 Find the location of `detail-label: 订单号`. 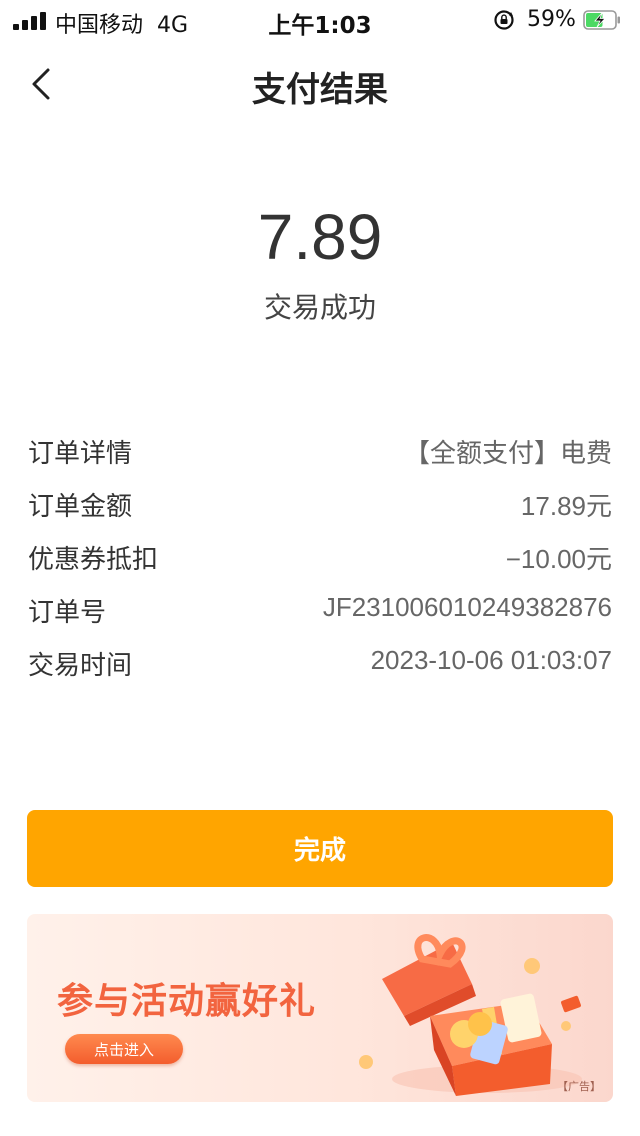

detail-label: 订单号 is located at coordinates (67, 613).